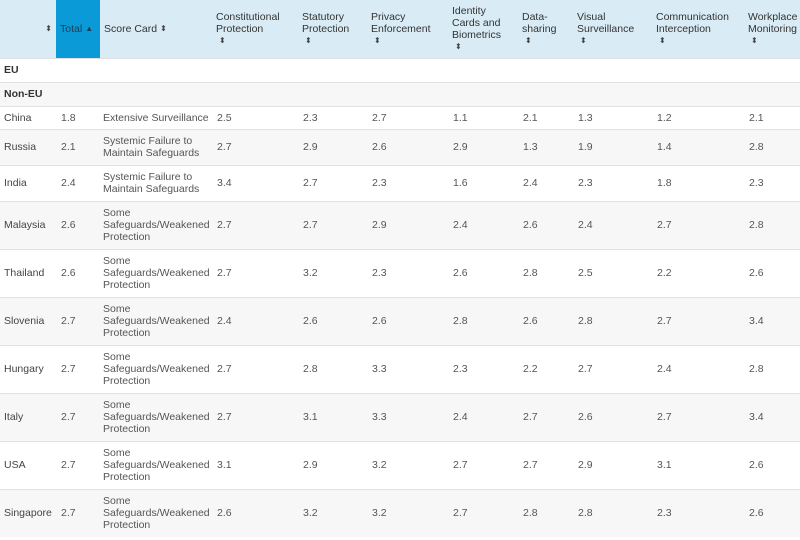 The image size is (800, 540). I want to click on cell-workplace: 3.4, so click(772, 320).